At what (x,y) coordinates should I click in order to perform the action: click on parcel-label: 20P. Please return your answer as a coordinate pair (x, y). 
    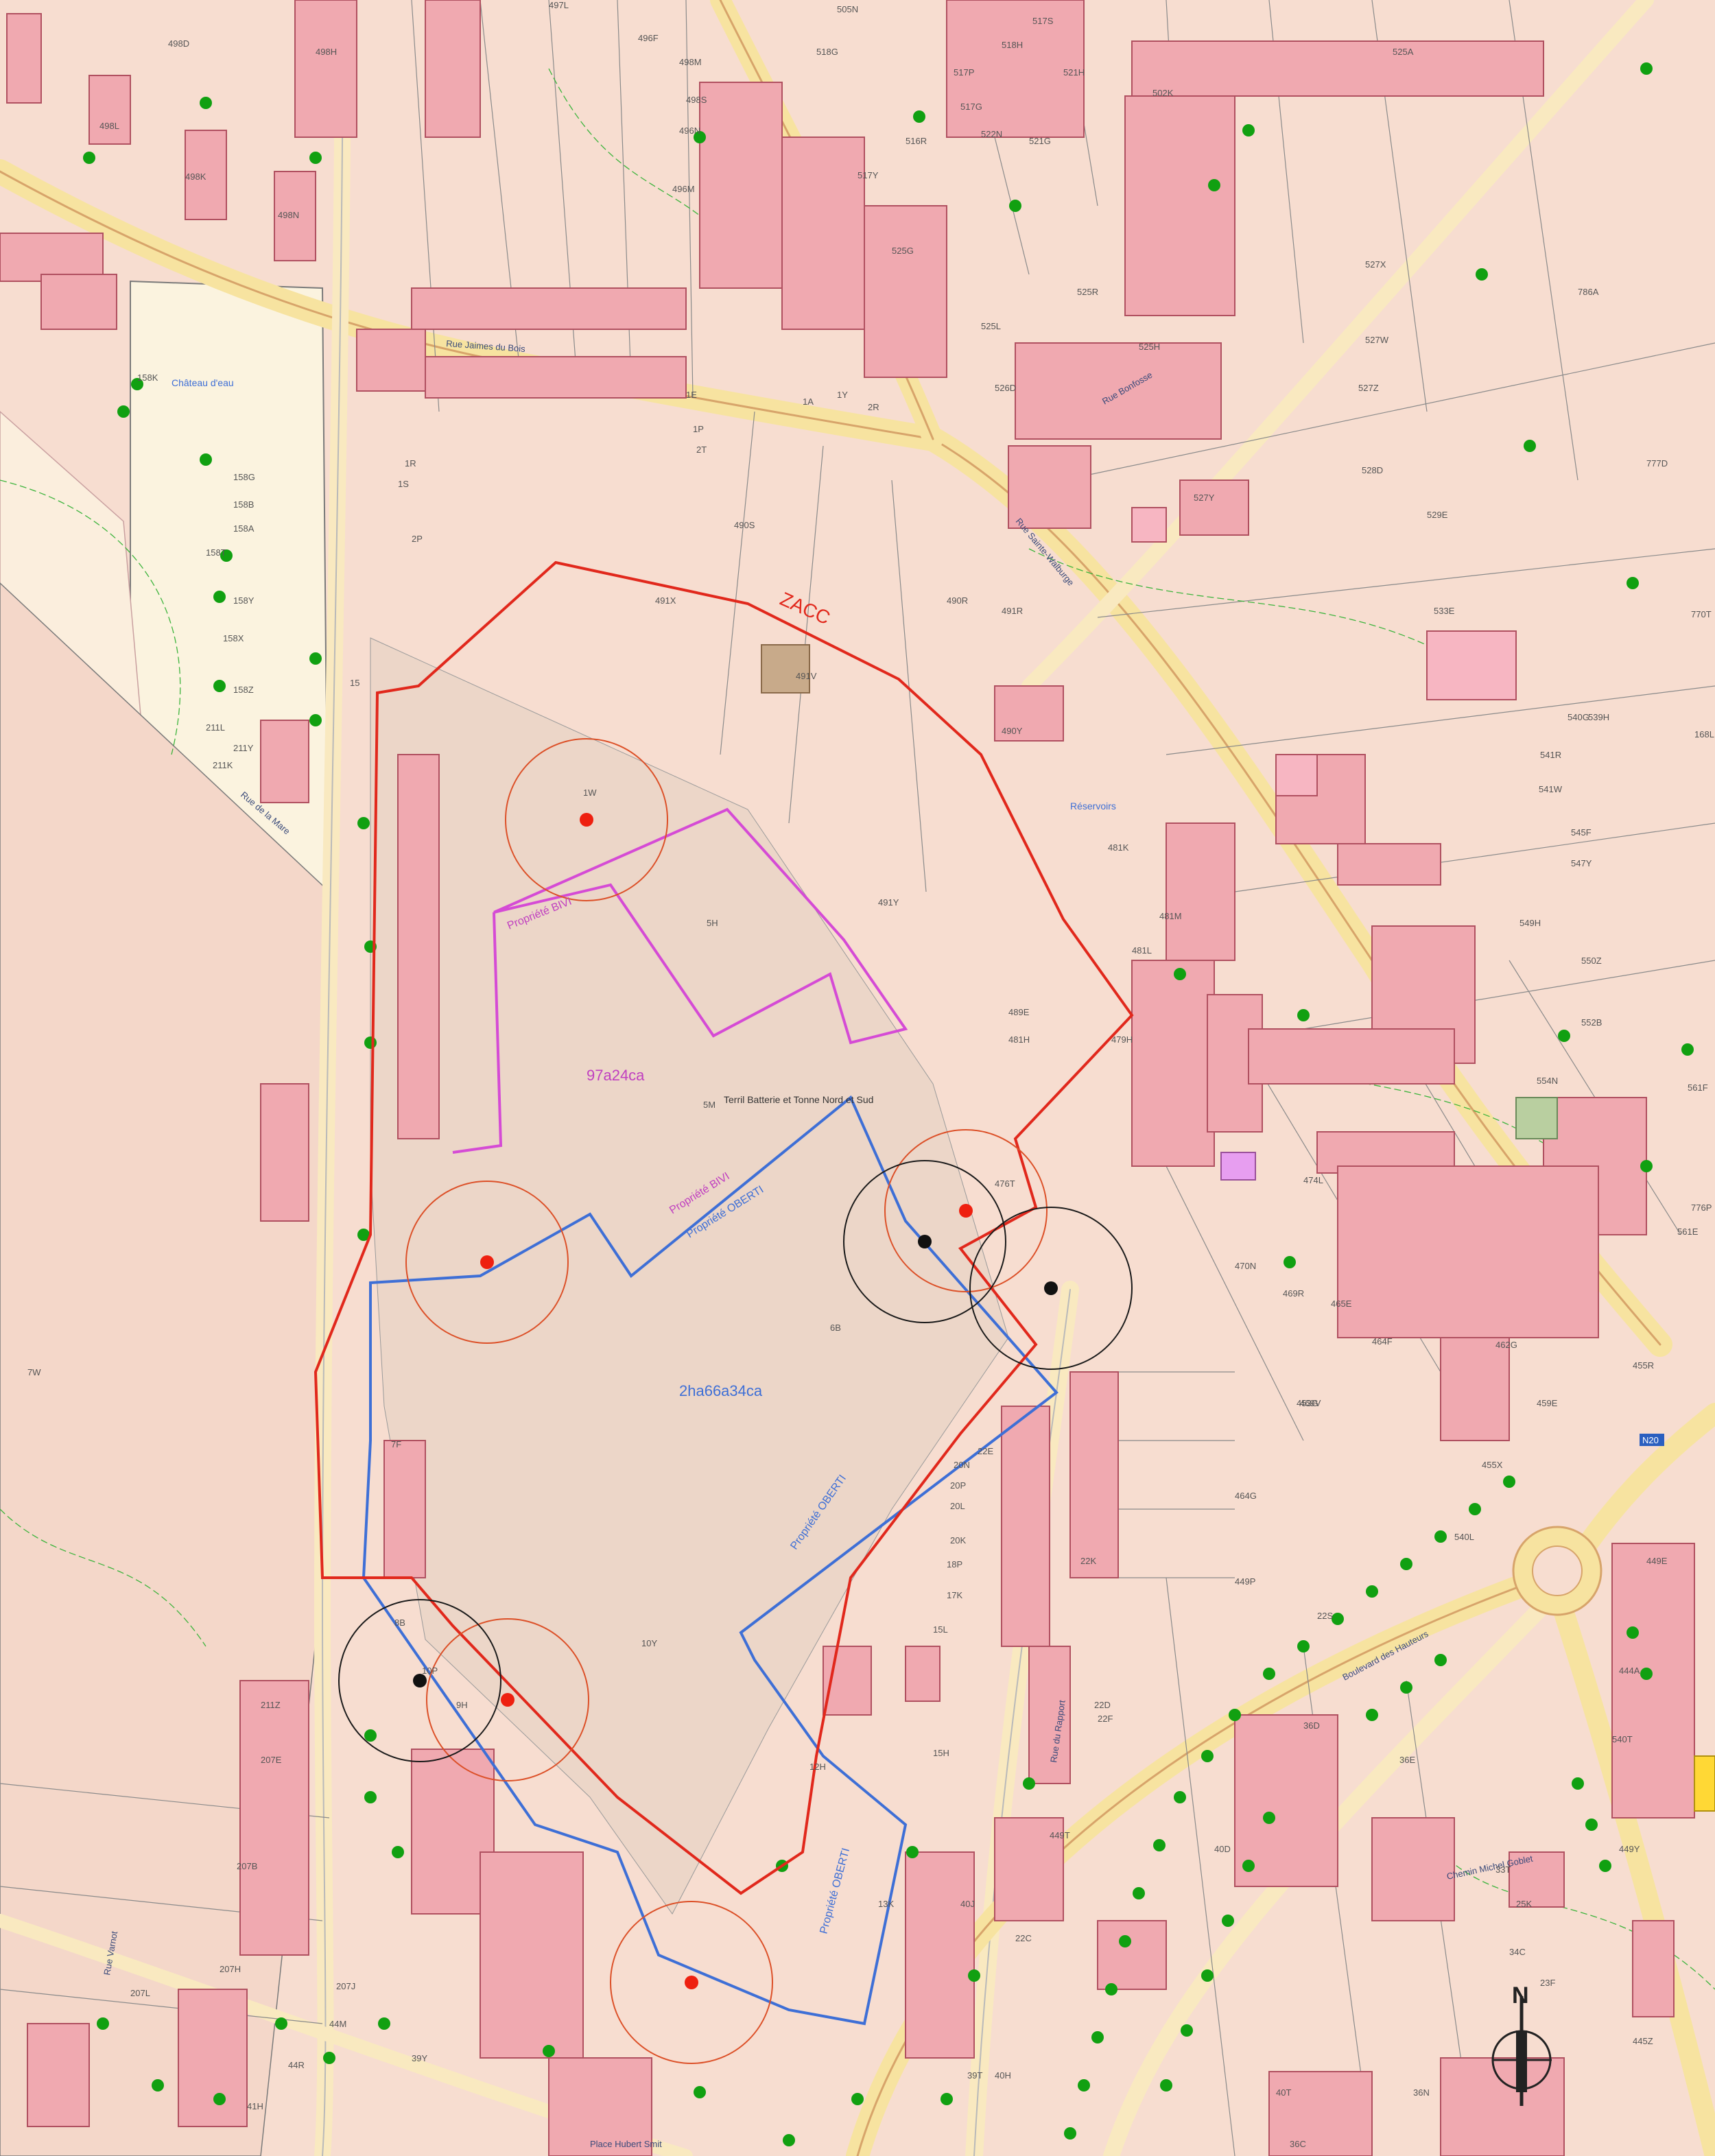
    Looking at the image, I should click on (958, 1485).